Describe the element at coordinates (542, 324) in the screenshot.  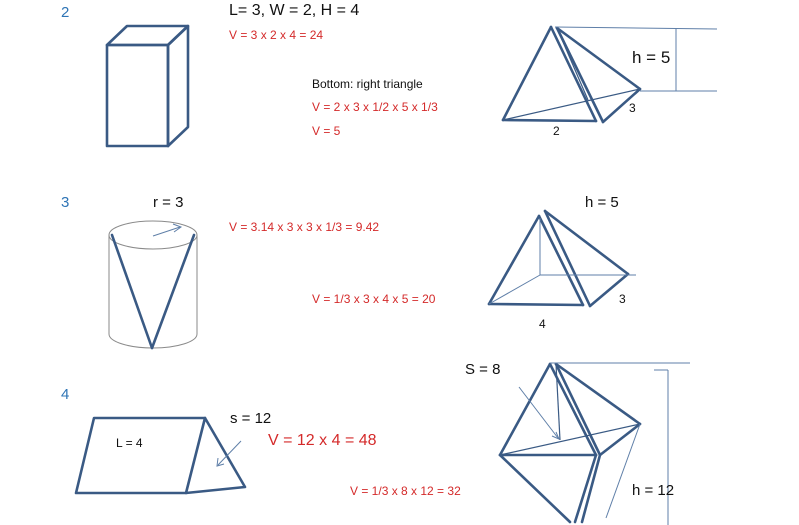
I see `base-side-label-b: 4` at that location.